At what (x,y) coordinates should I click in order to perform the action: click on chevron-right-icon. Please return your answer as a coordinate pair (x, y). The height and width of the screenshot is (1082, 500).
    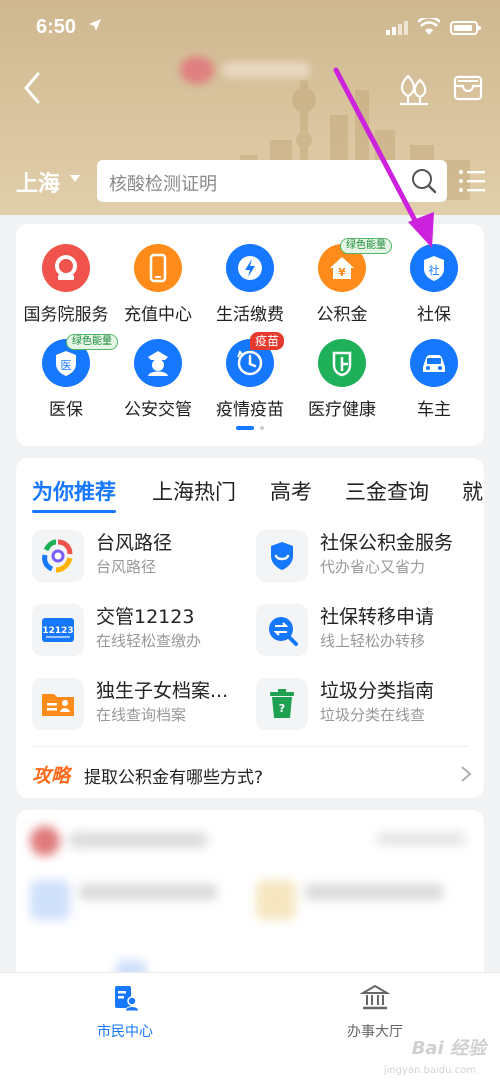
    Looking at the image, I should click on (466, 776).